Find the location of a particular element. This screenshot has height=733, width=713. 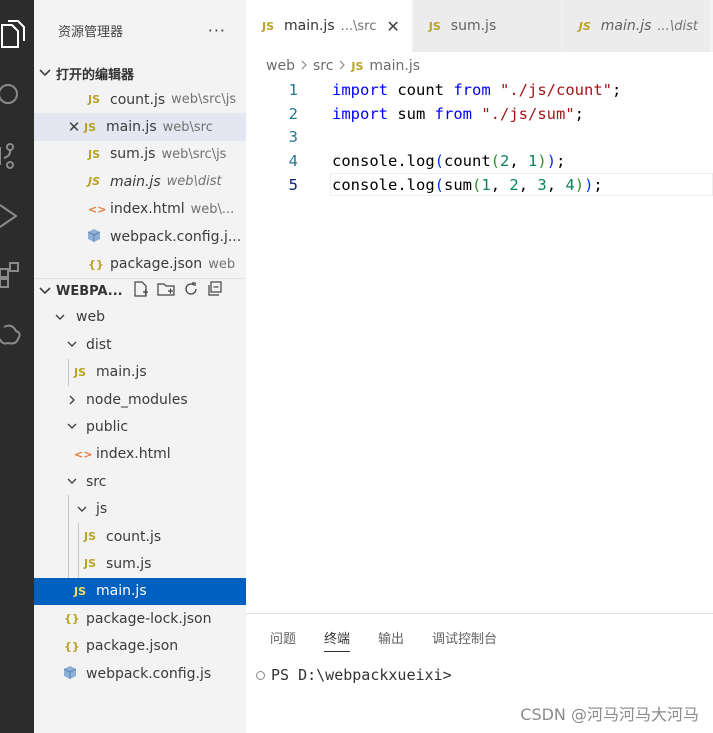

new-folder-icon is located at coordinates (165, 291).